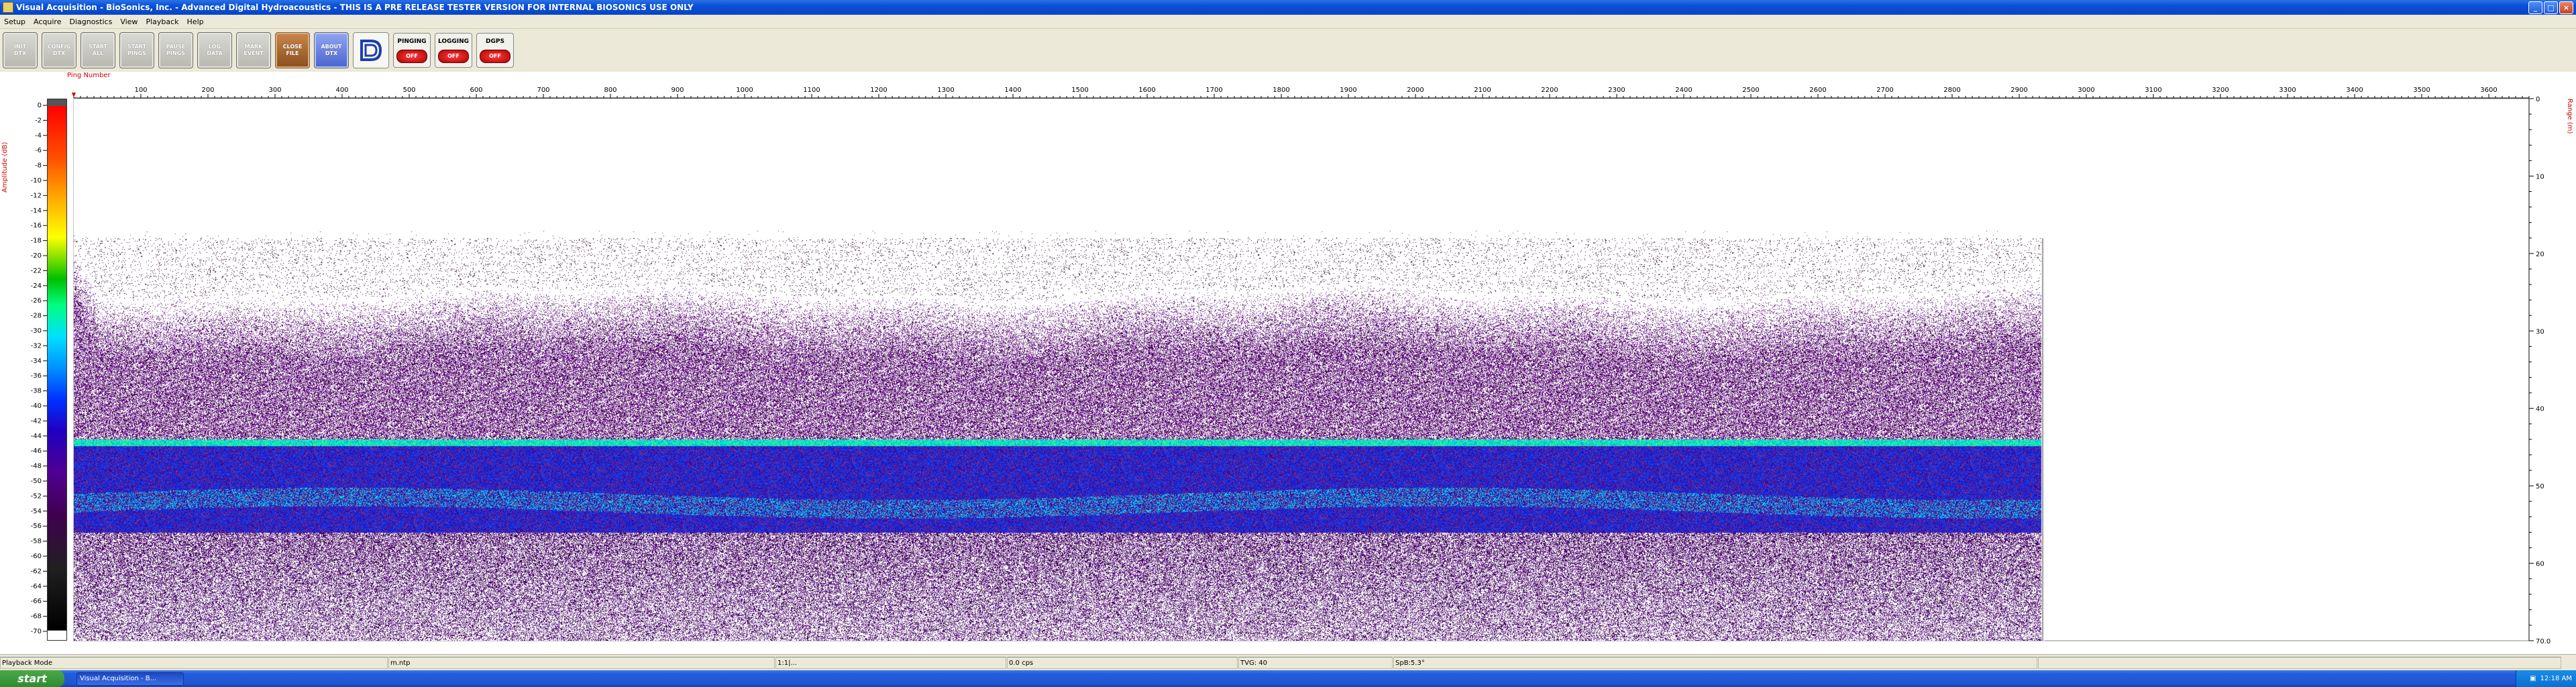 The image size is (2576, 687). What do you see at coordinates (945, 90) in the screenshot?
I see `x-tick-label: 1300` at bounding box center [945, 90].